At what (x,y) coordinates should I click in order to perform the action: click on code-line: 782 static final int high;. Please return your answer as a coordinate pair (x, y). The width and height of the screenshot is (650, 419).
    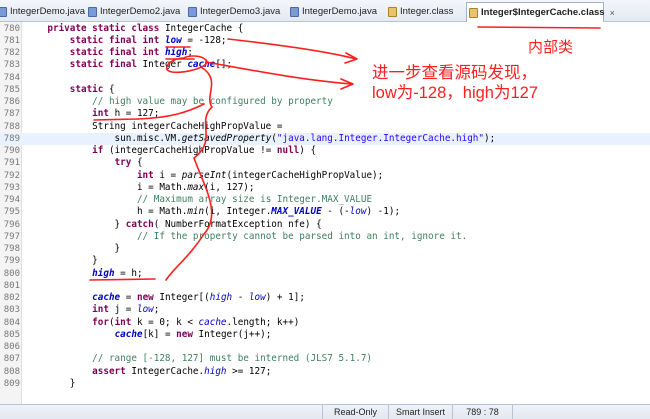
    Looking at the image, I should click on (325, 53).